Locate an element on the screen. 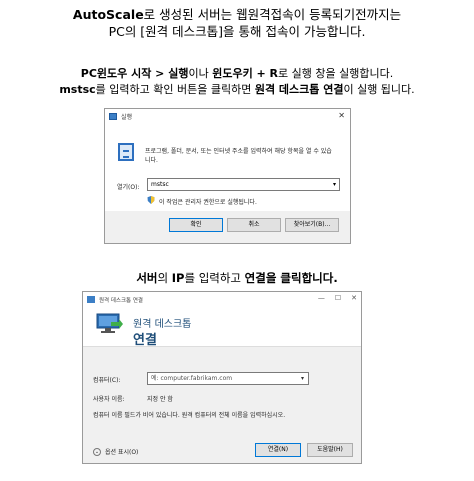 The image size is (474, 481). step1-rdp-name: 원격 데스크톱 연결 is located at coordinates (299, 89).